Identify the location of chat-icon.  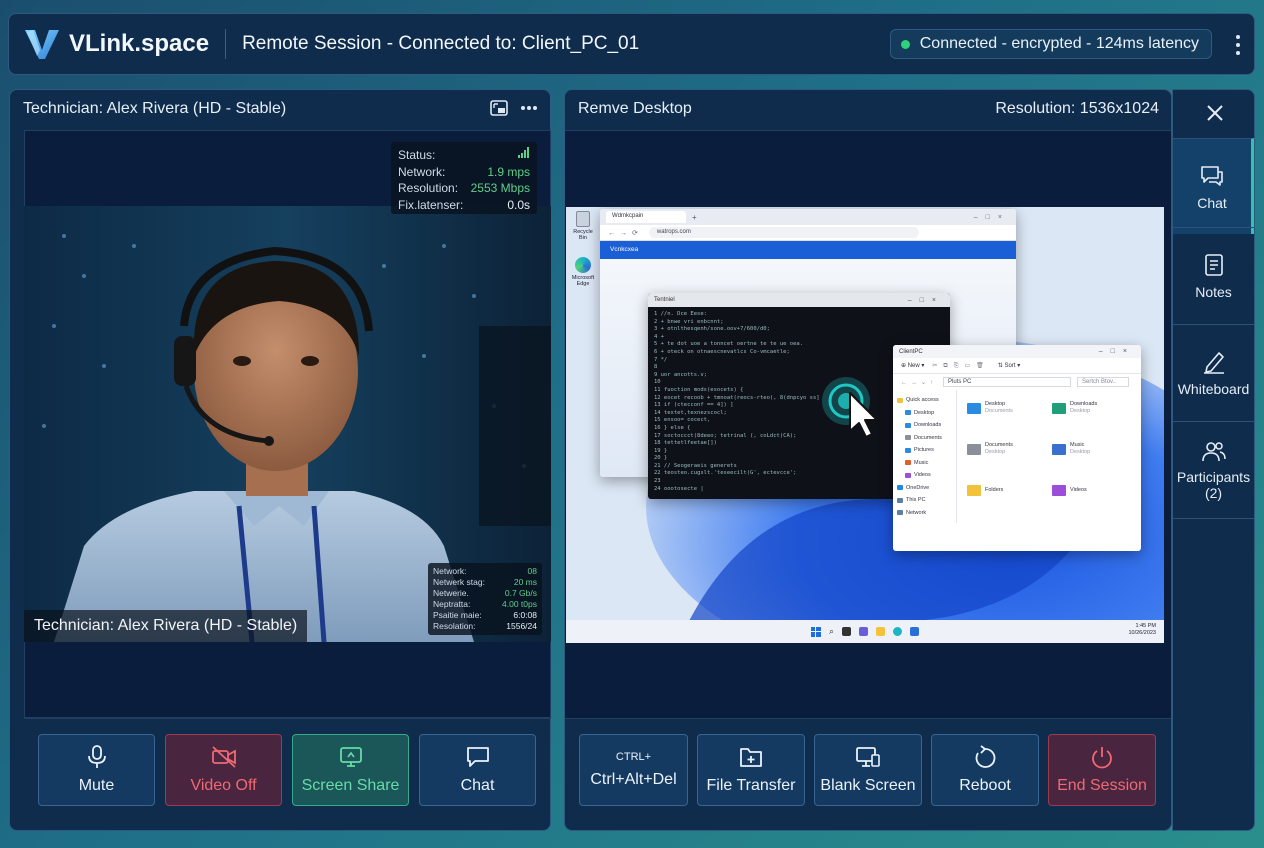
(477, 757).